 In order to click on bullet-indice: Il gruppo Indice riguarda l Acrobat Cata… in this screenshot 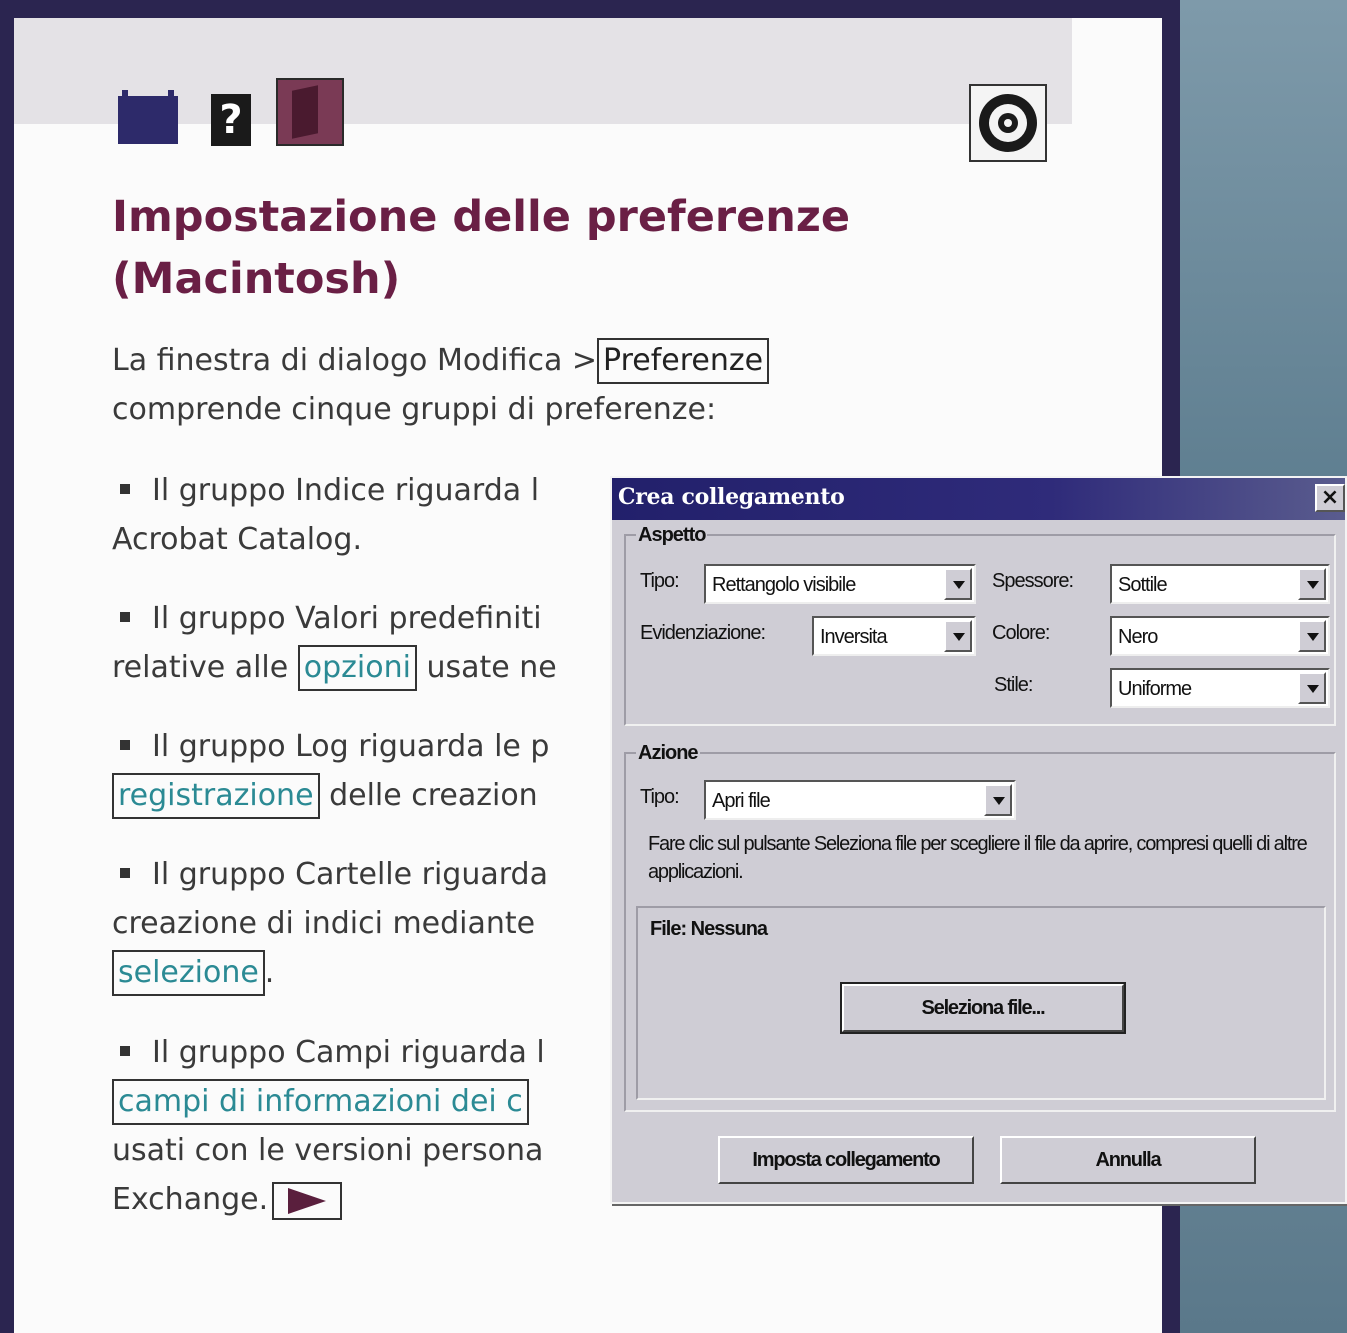, I will do `click(392, 515)`.